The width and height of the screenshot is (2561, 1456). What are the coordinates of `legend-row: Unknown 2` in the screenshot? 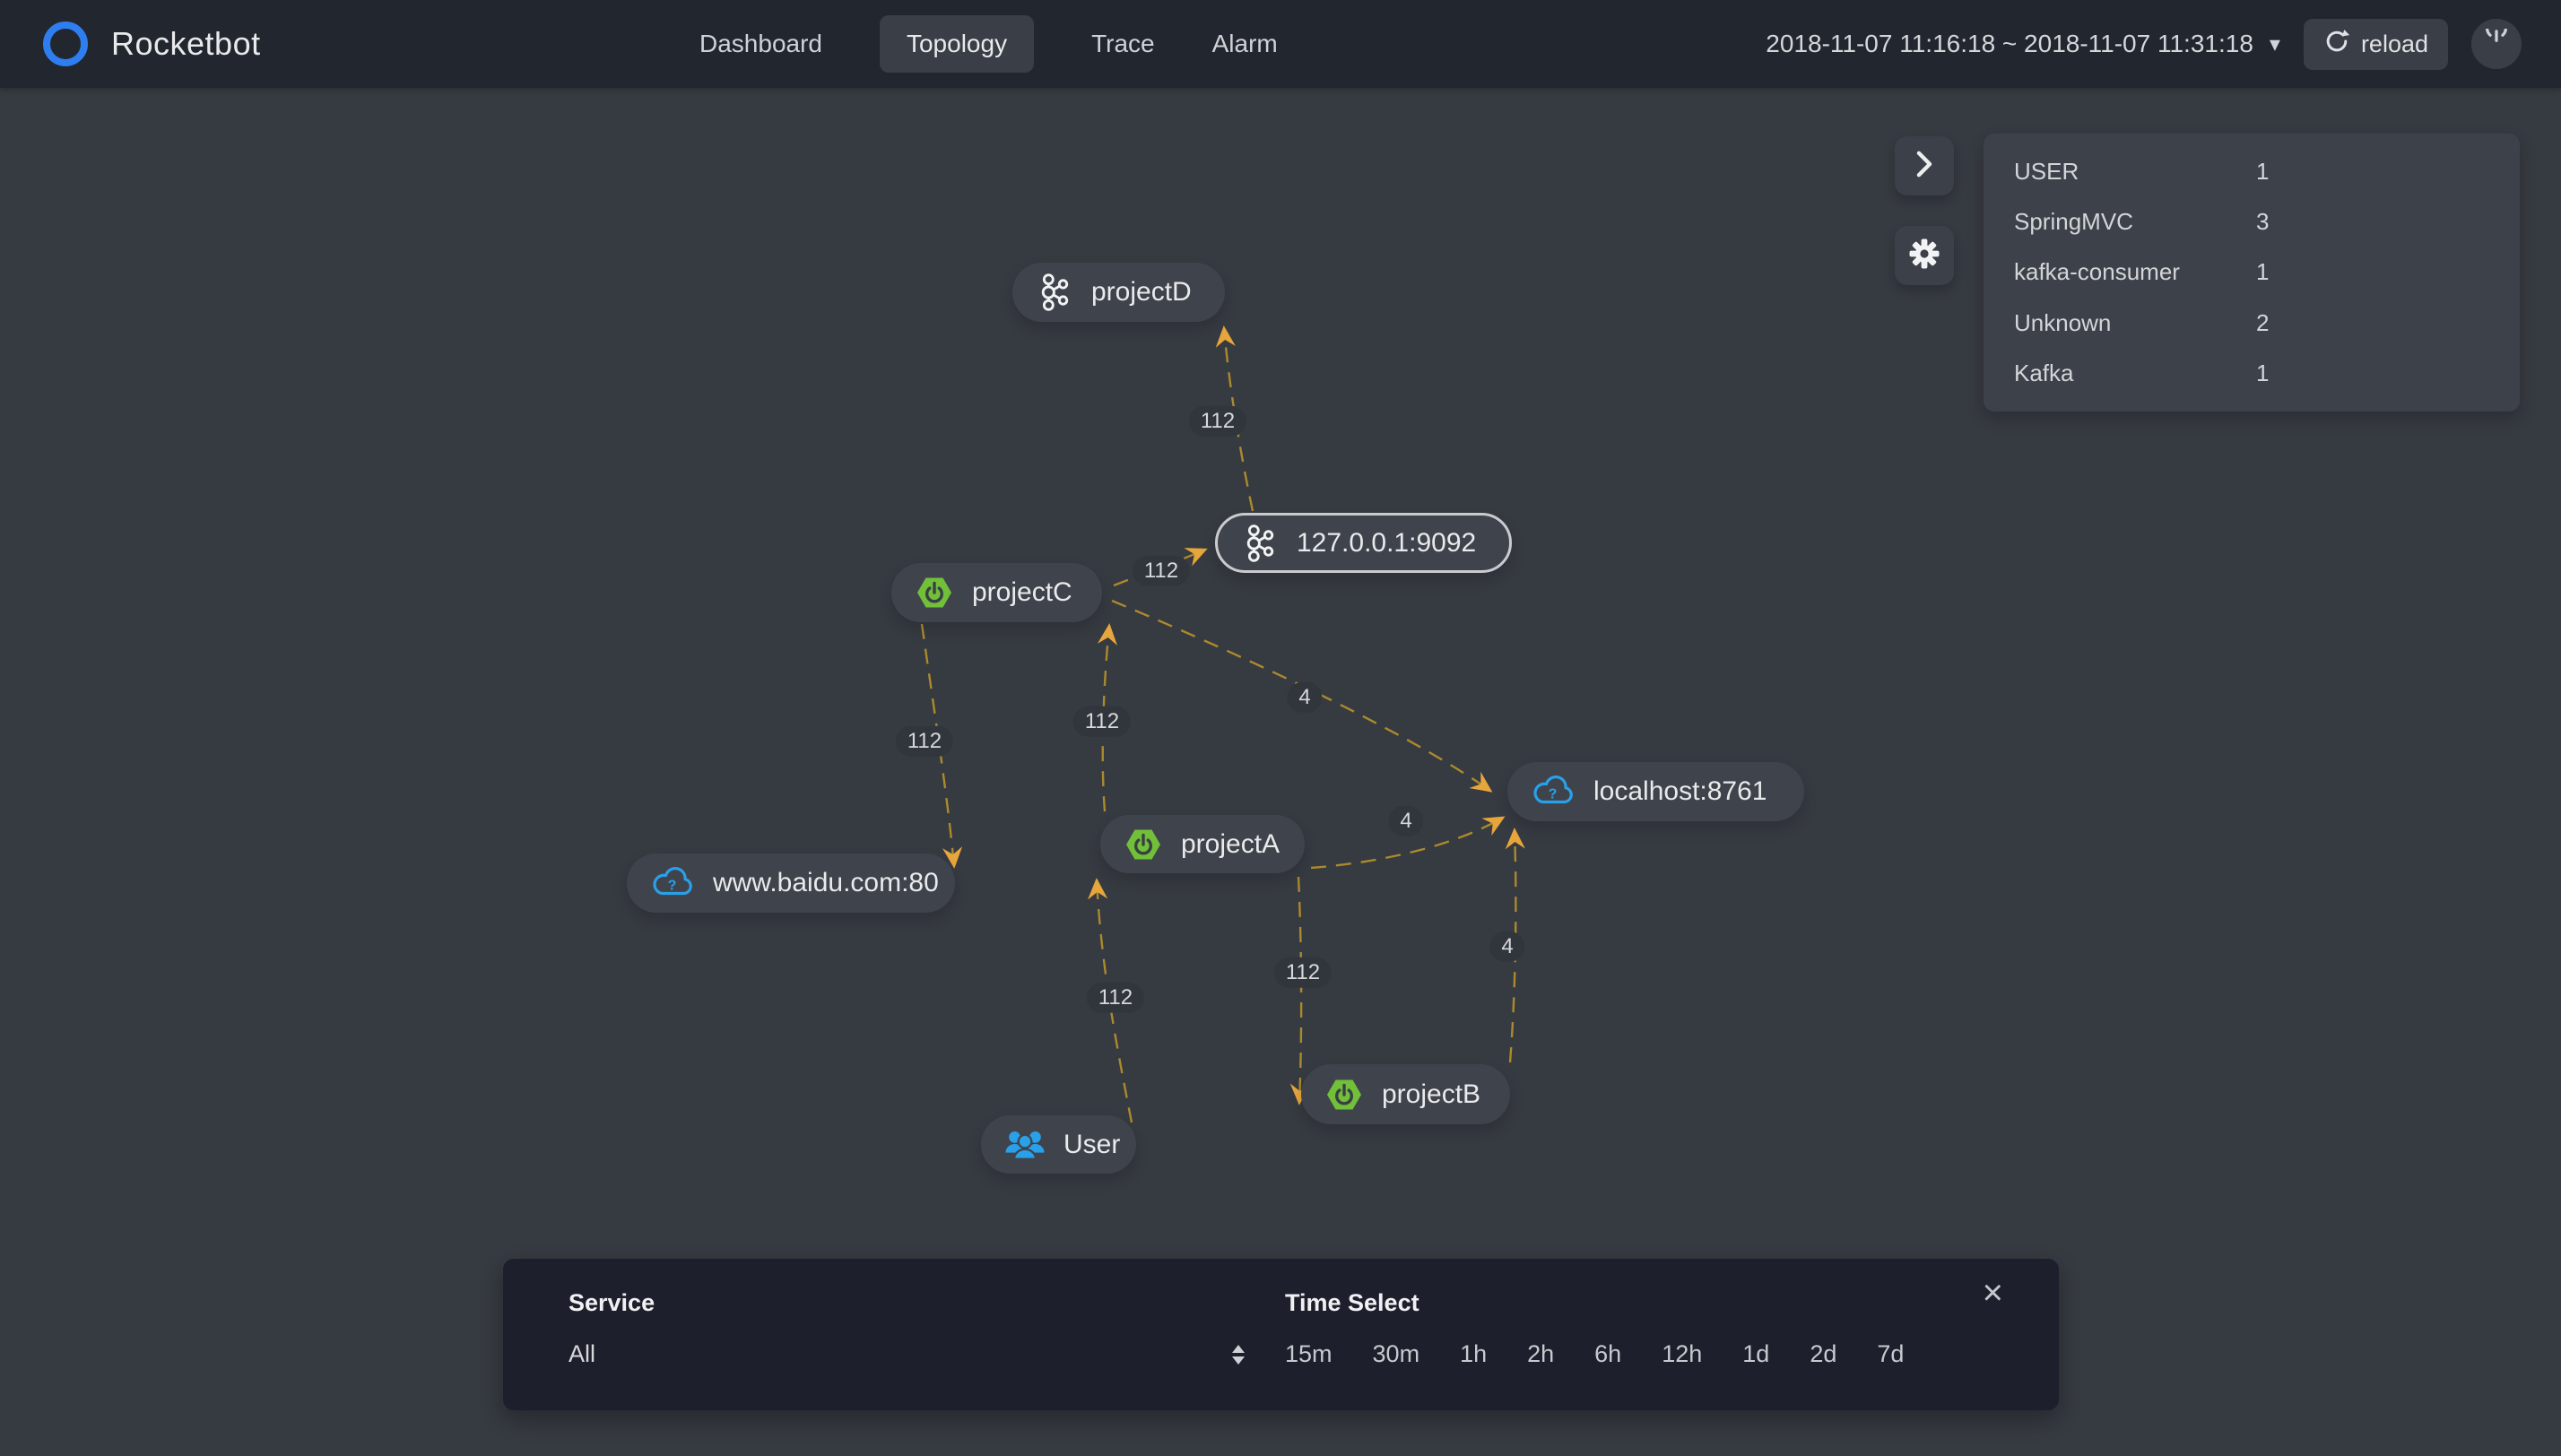 It's located at (2252, 323).